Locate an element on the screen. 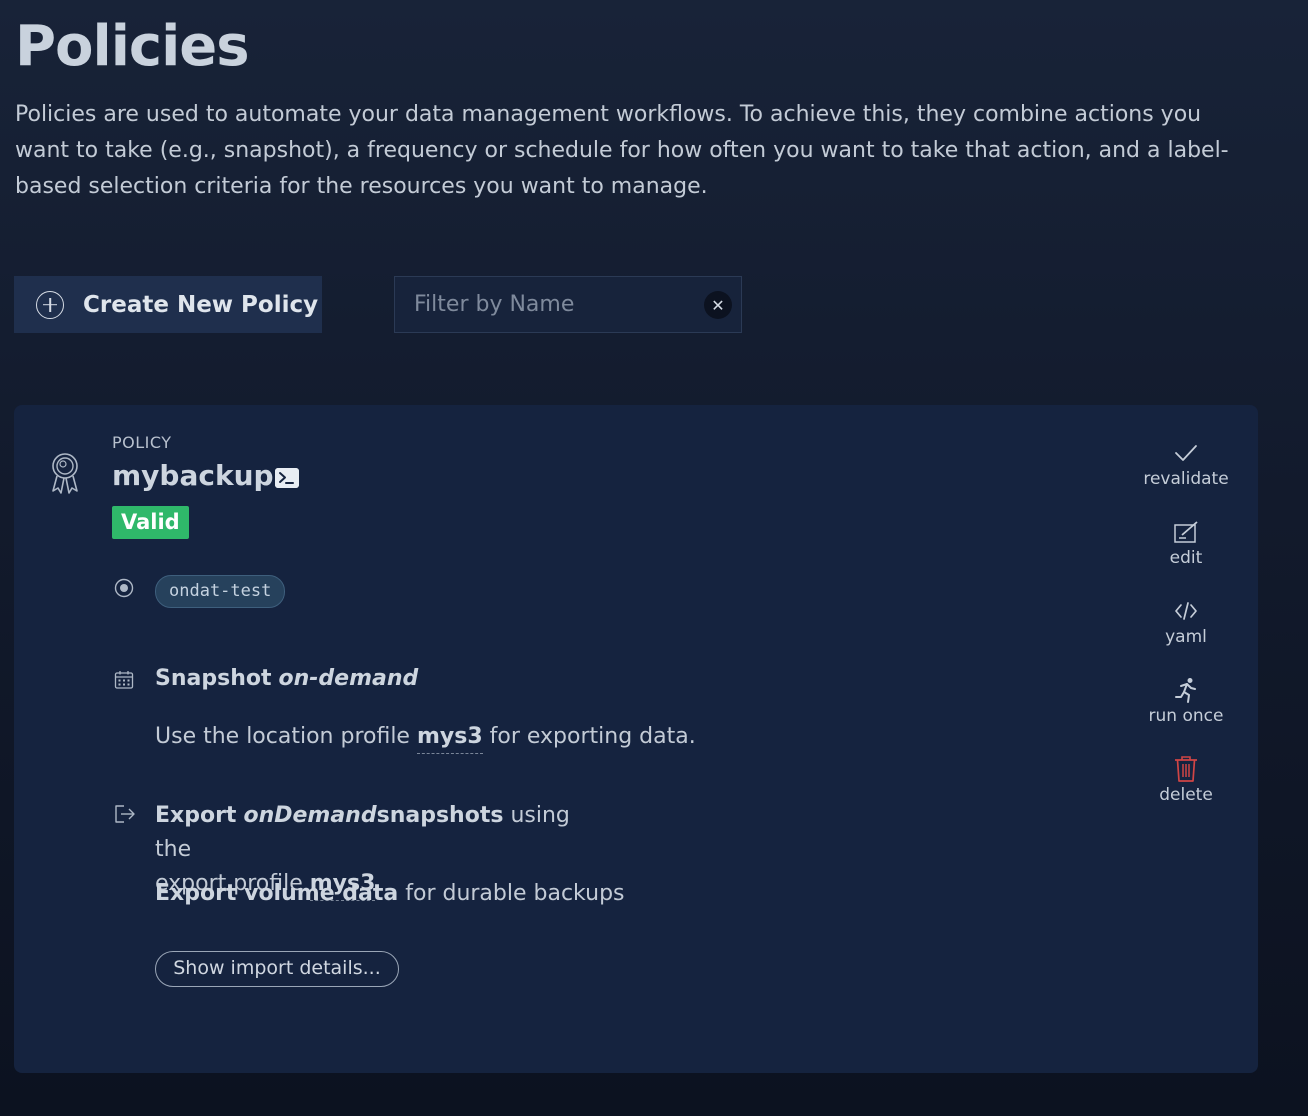  checkmark-icon is located at coordinates (1186, 453).